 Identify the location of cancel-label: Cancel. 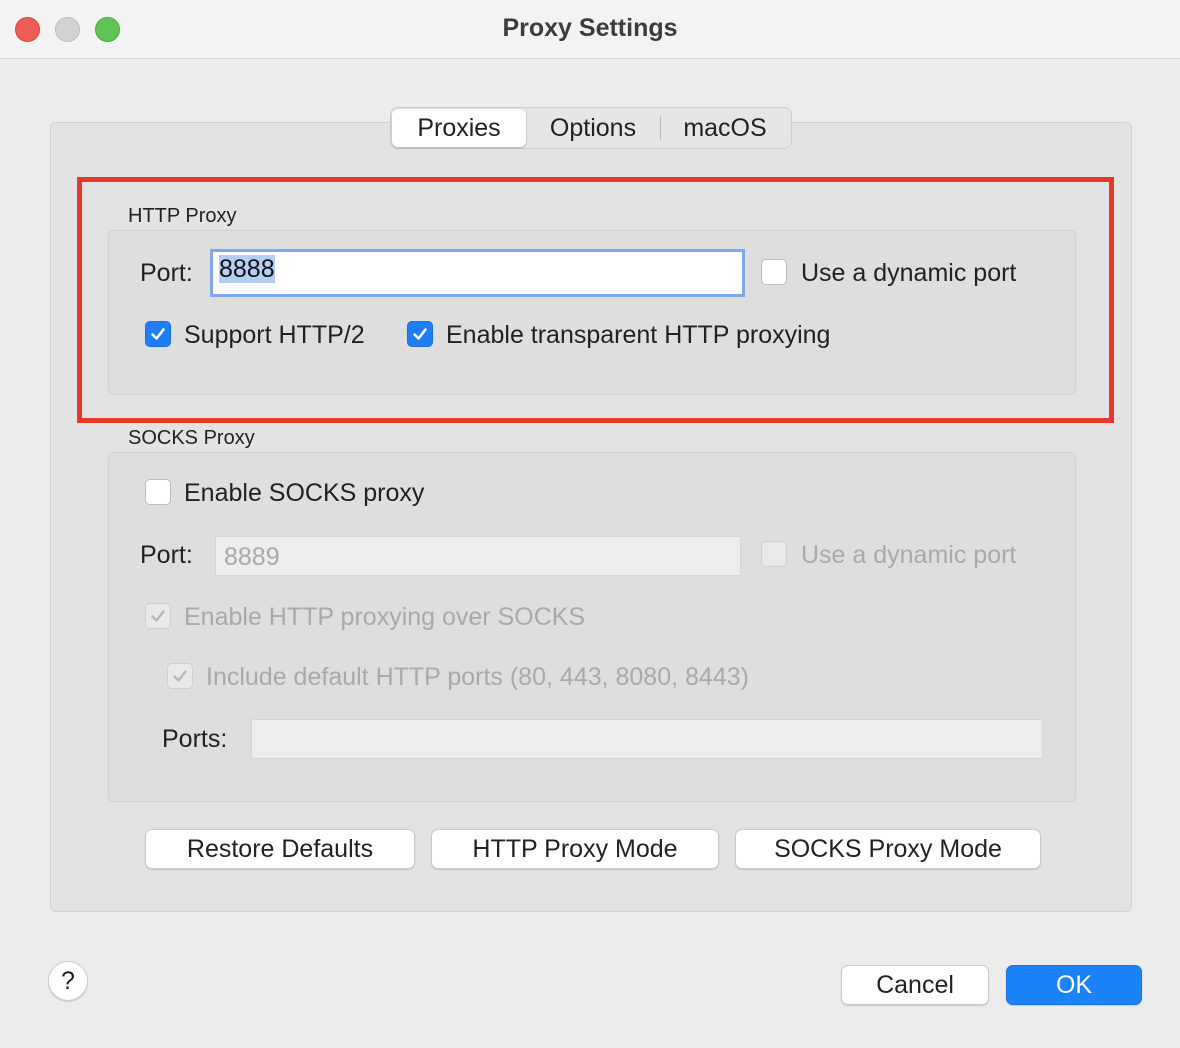
(915, 984).